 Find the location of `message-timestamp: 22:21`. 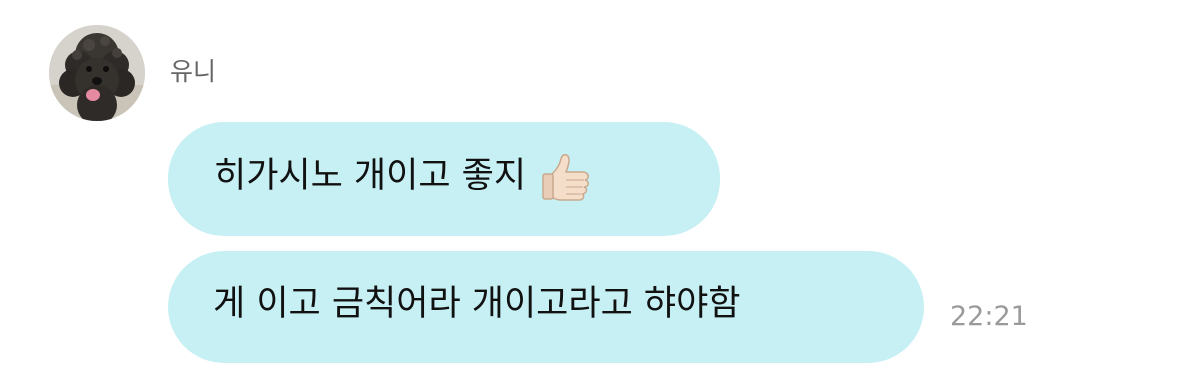

message-timestamp: 22:21 is located at coordinates (989, 316).